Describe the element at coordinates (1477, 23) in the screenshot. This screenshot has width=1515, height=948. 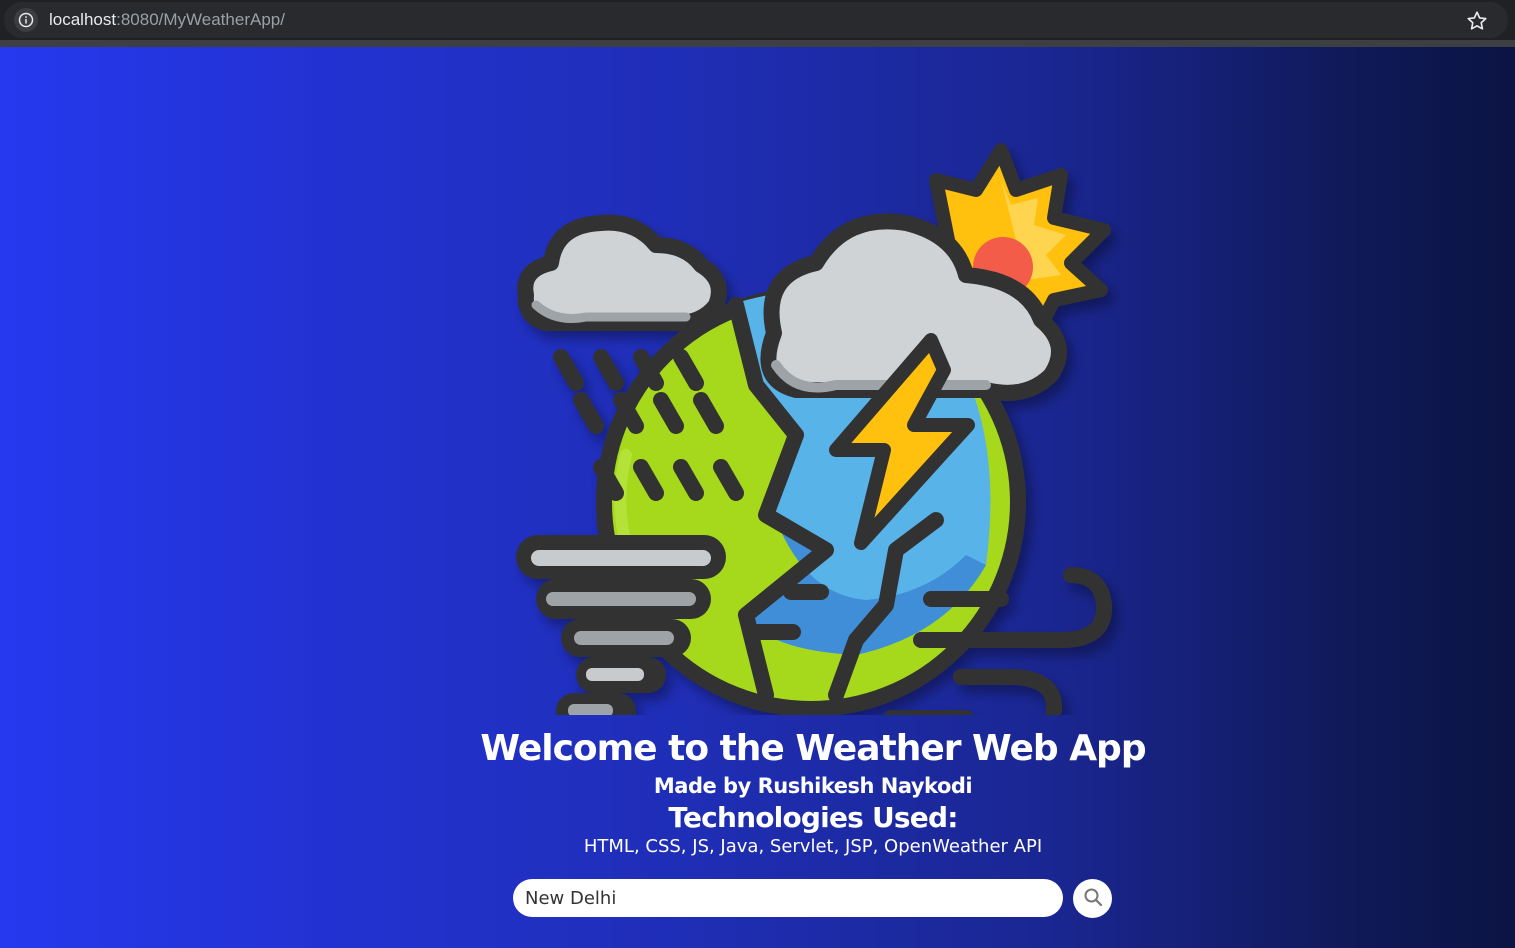
I see `bookmark-star-icon` at that location.